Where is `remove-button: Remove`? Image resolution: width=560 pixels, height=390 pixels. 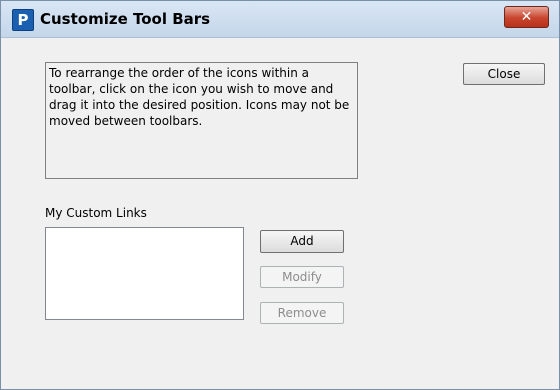
remove-button: Remove is located at coordinates (302, 313).